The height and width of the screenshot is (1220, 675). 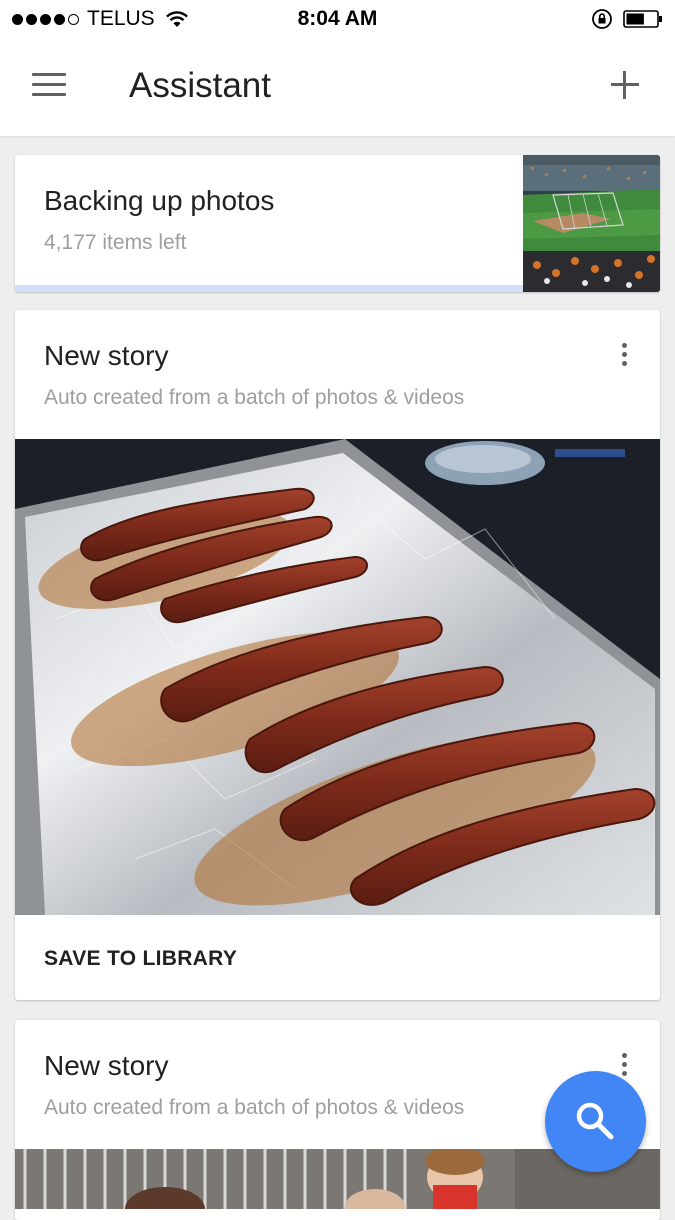 I want to click on search-fab, so click(x=595, y=1121).